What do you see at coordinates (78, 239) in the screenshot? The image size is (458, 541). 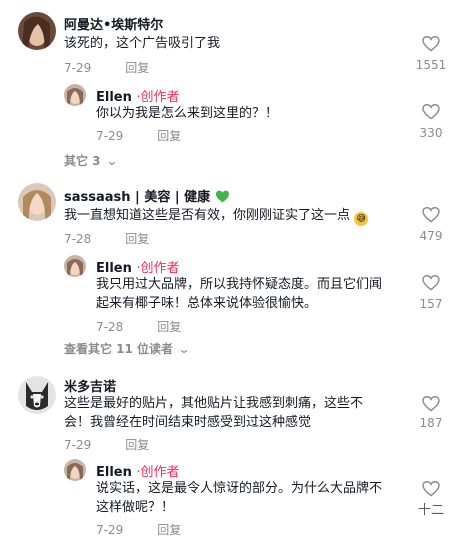 I see `comment-date: 7-28` at bounding box center [78, 239].